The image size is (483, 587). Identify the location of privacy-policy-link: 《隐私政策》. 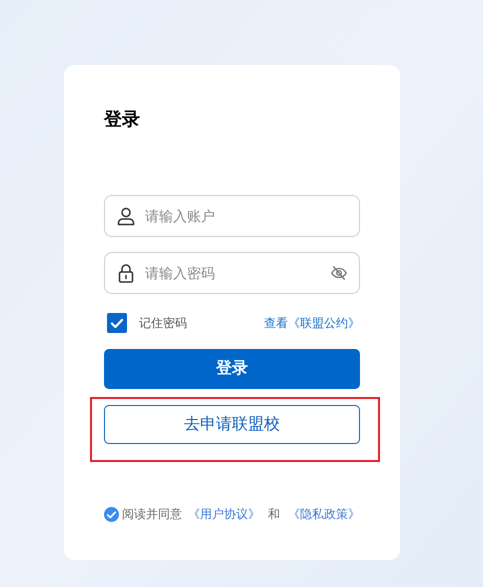
(324, 514).